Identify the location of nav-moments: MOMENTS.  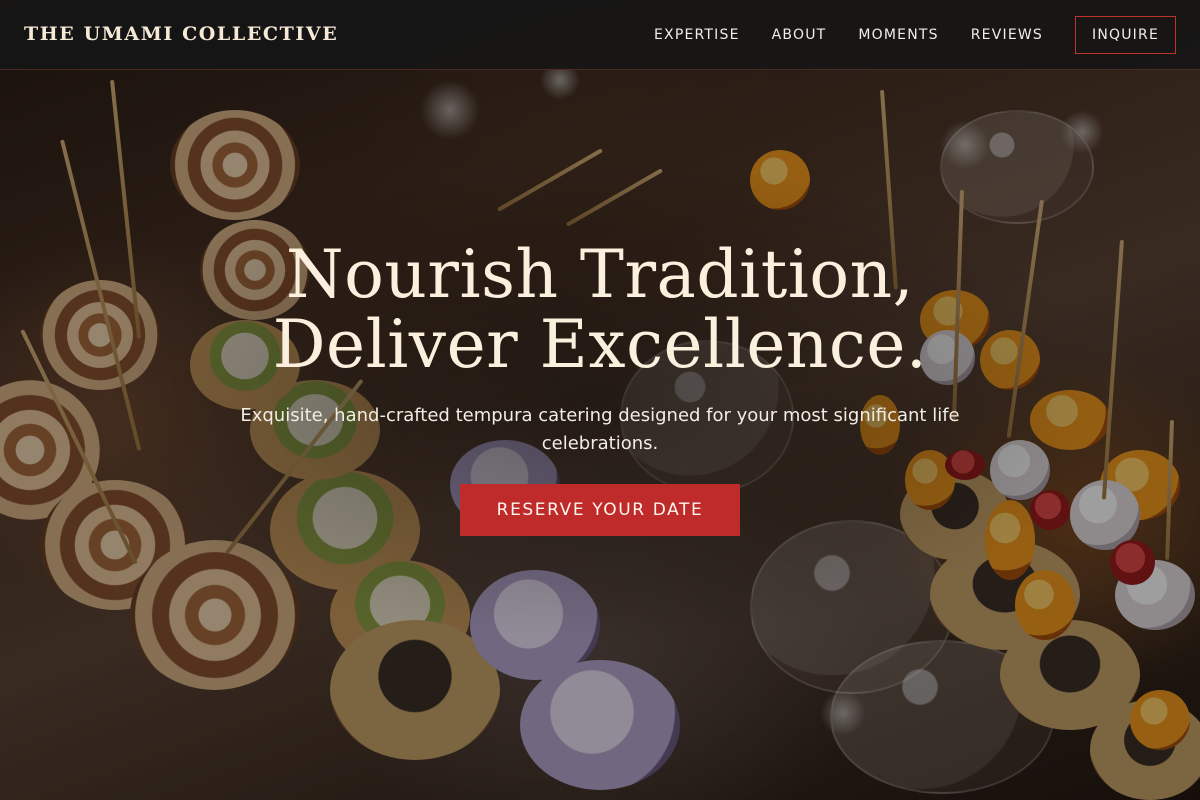
(898, 35).